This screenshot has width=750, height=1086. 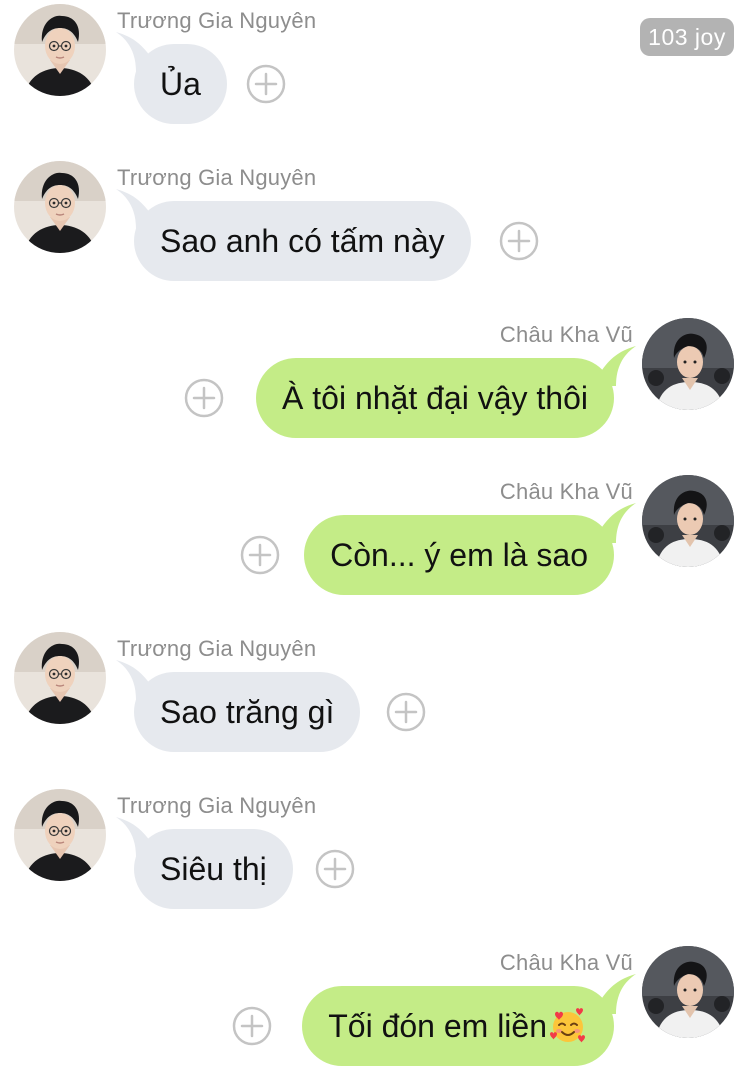 I want to click on message-bubble-container: Sao trăng gì, so click(x=238, y=706).